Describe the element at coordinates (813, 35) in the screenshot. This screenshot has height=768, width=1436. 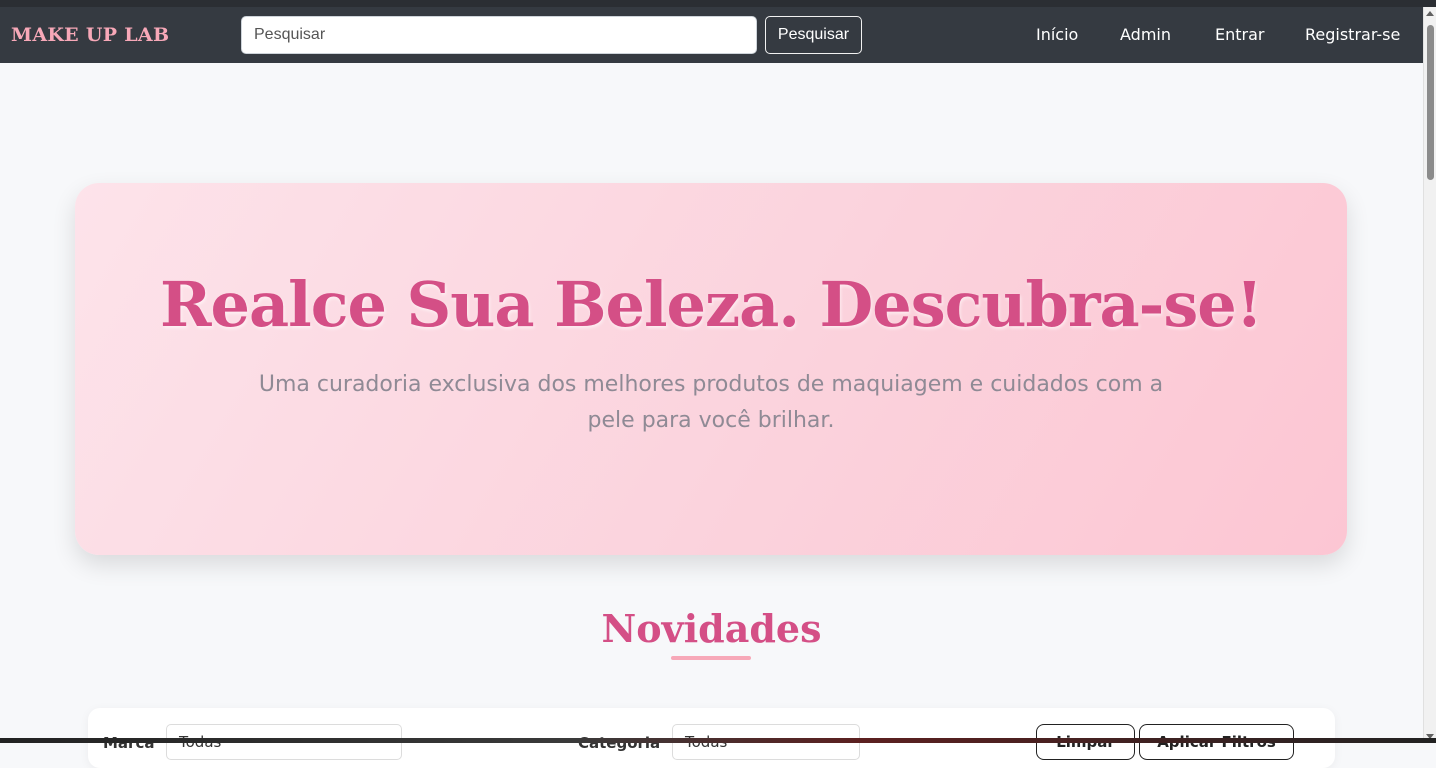
I see `search-button: Pesquisar` at that location.